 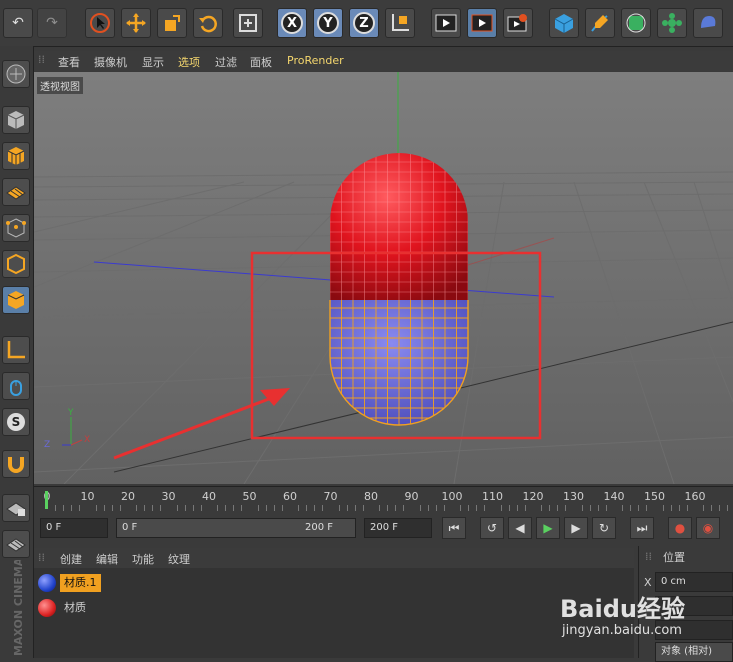 What do you see at coordinates (16, 544) in the screenshot?
I see `grid-toggle-icon` at bounding box center [16, 544].